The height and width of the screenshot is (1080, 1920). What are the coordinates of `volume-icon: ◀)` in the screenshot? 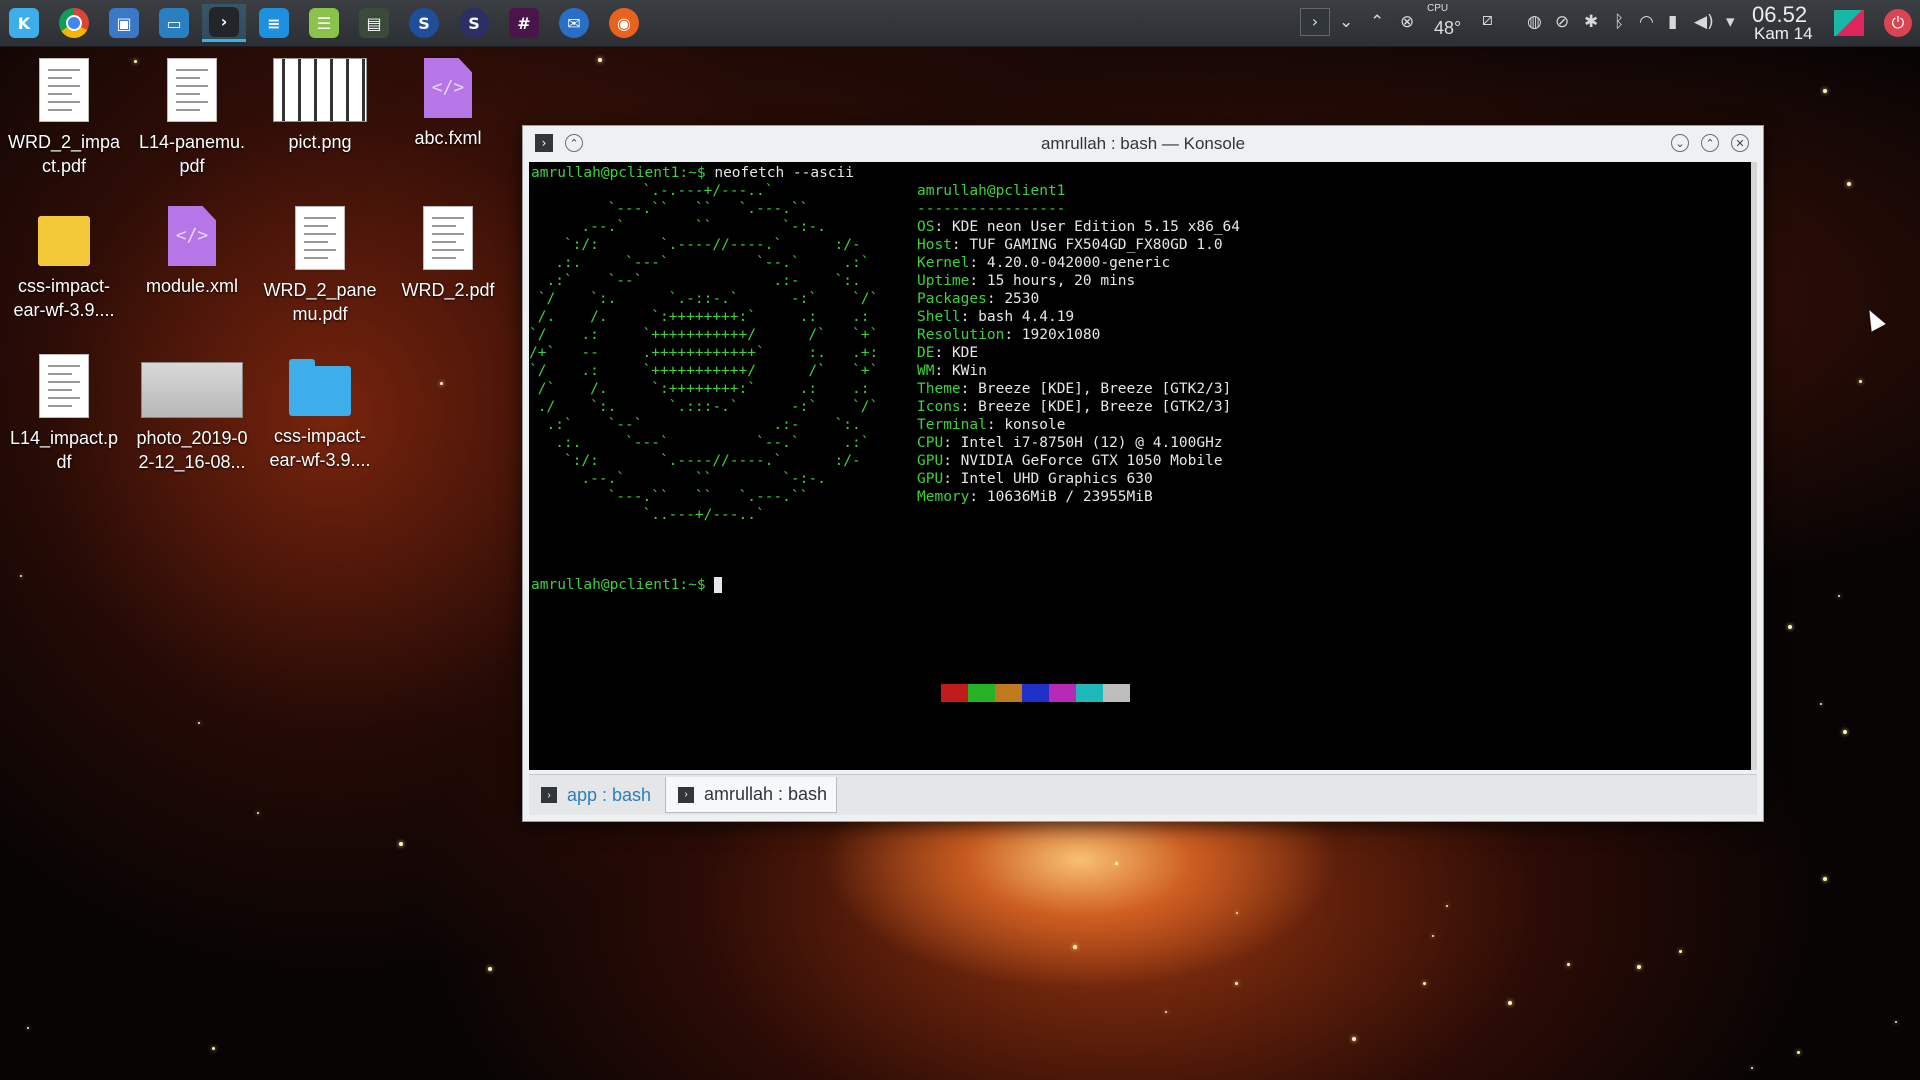 It's located at (1704, 22).